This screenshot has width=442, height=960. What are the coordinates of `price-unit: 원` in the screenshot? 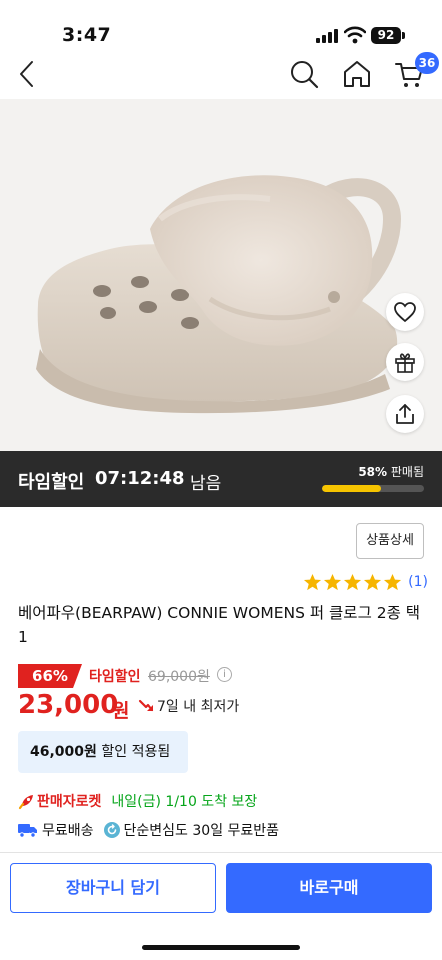 It's located at (121, 711).